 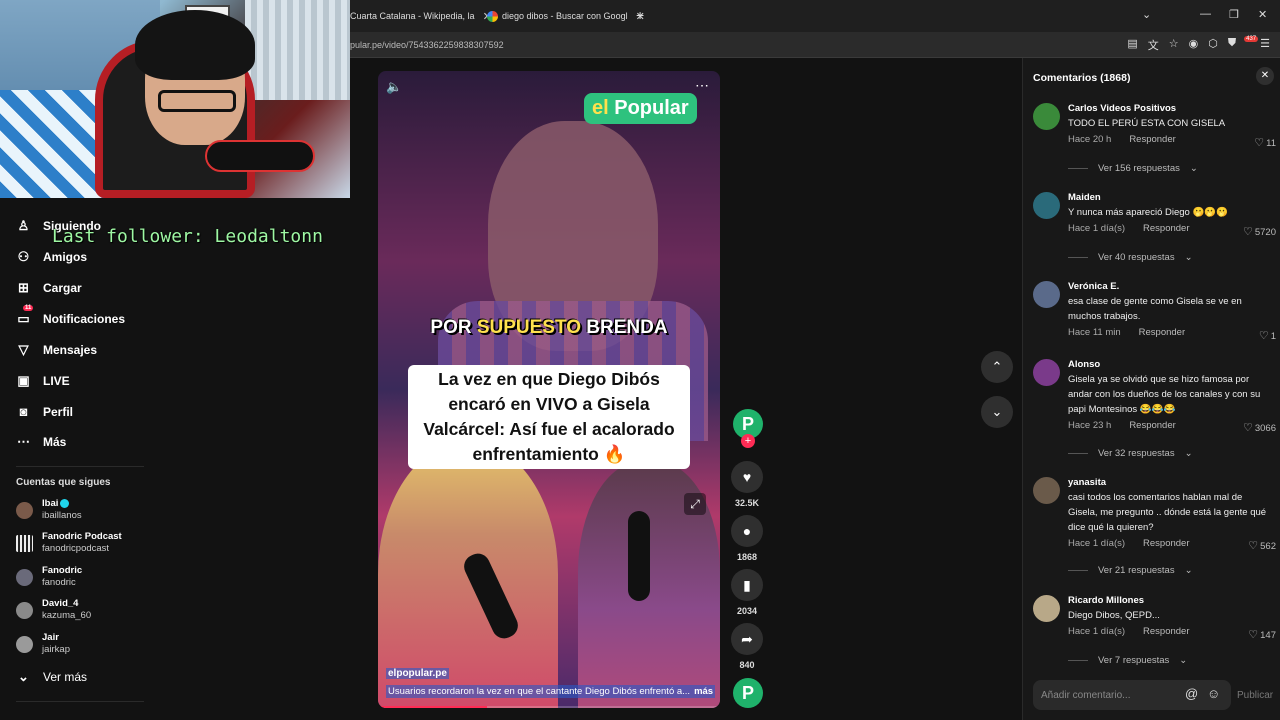 I want to click on comment-like-button: ♡ 1, so click(x=1267, y=335).